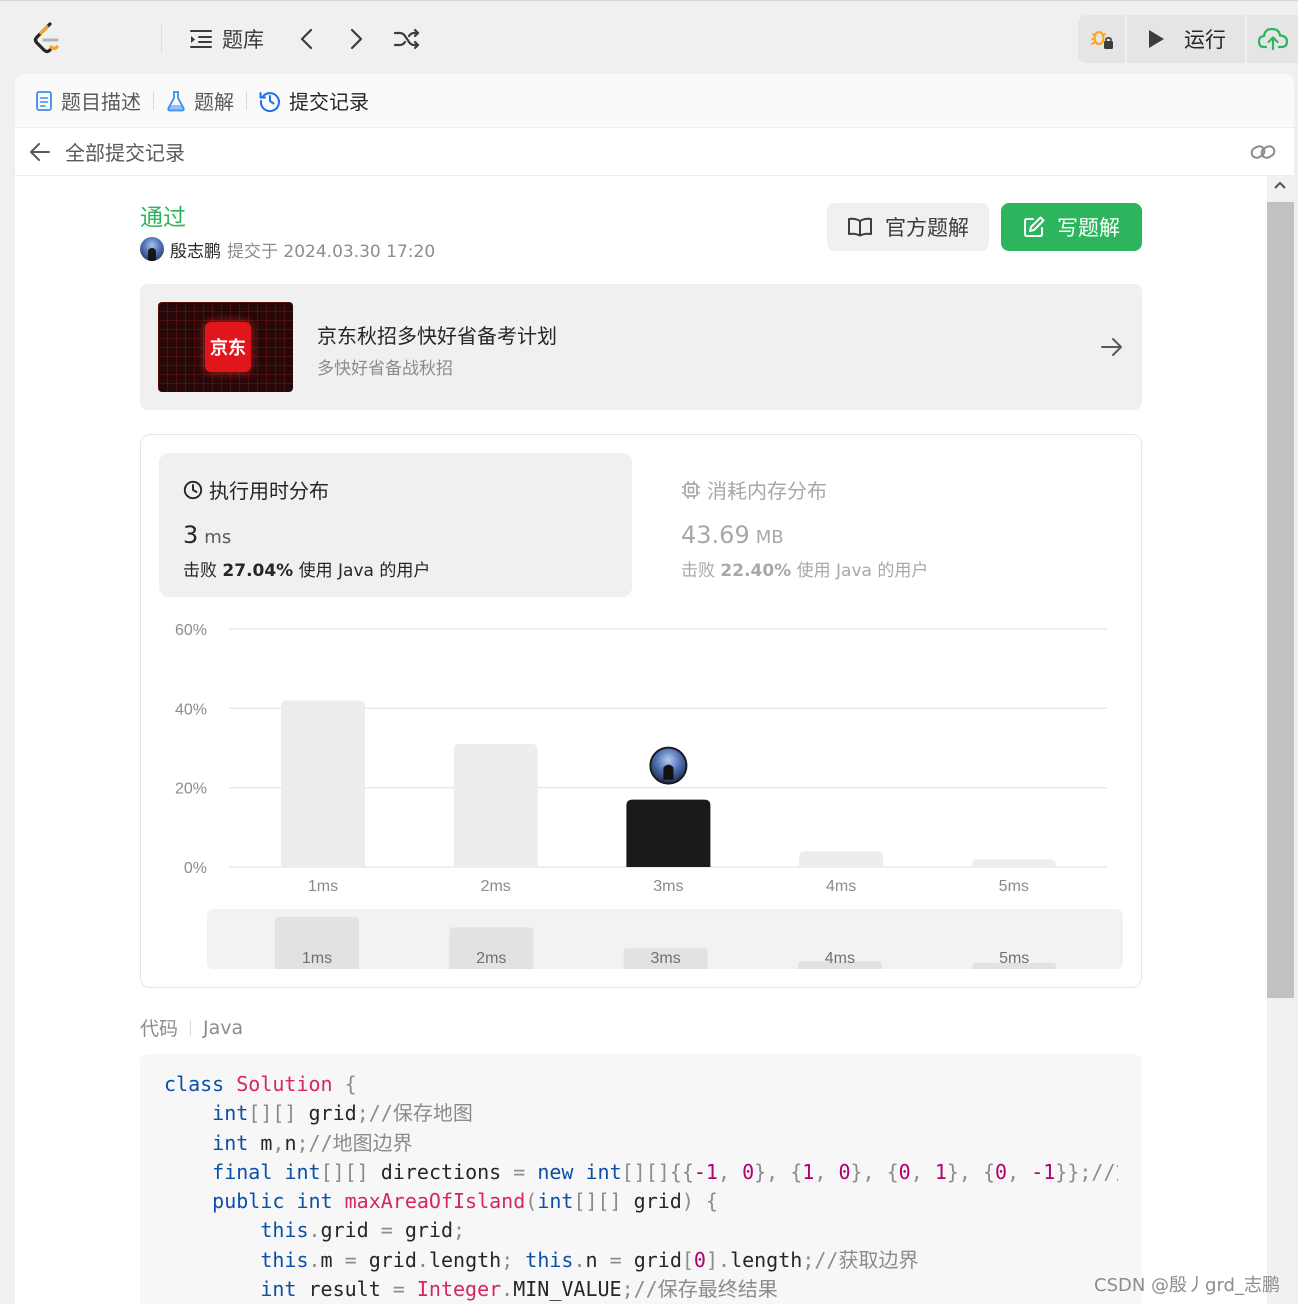 This screenshot has height=1304, width=1298. I want to click on document-icon, so click(44, 100).